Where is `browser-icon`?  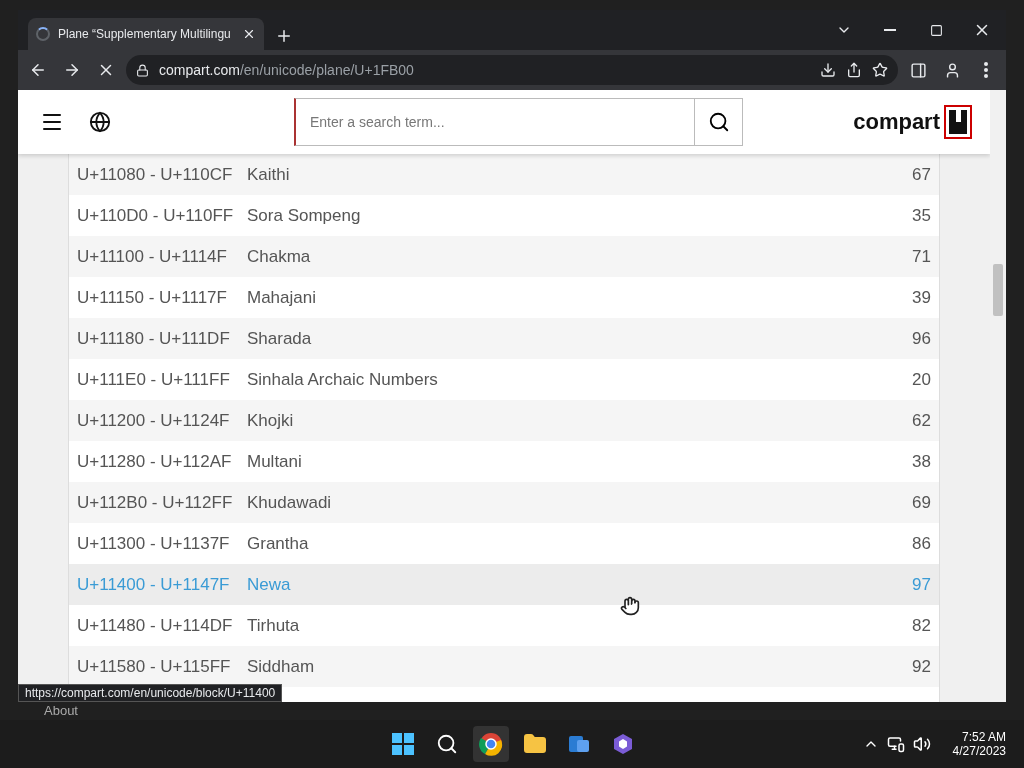
browser-icon is located at coordinates (491, 744).